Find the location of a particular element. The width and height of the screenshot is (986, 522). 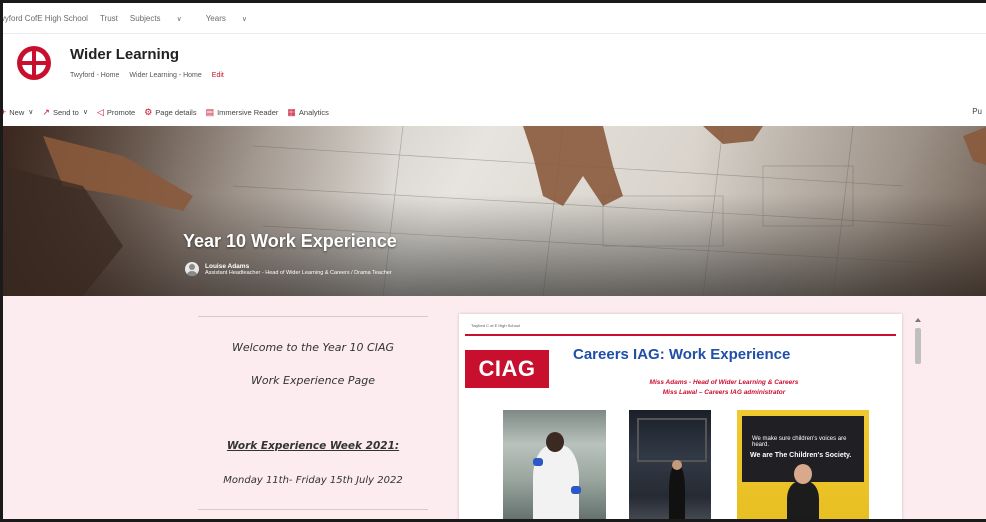

welcome-line-2: Work Experience Page is located at coordinates (313, 380).